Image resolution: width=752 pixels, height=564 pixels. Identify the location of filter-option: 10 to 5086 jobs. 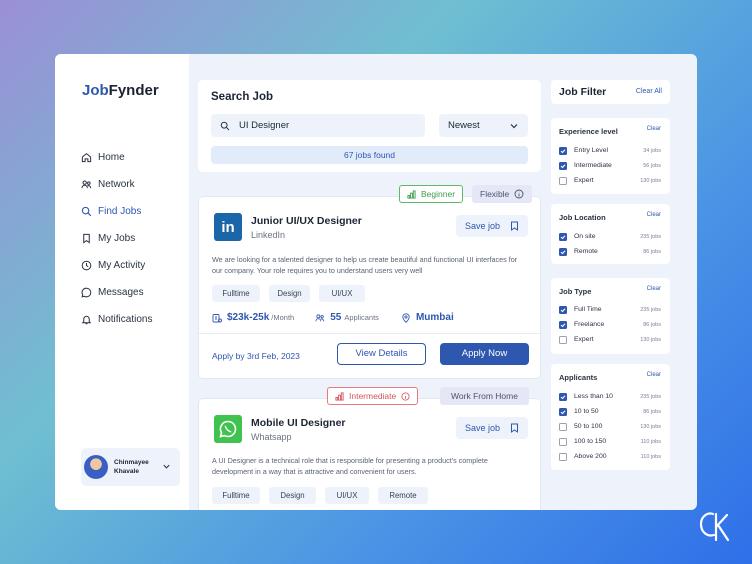
(610, 411).